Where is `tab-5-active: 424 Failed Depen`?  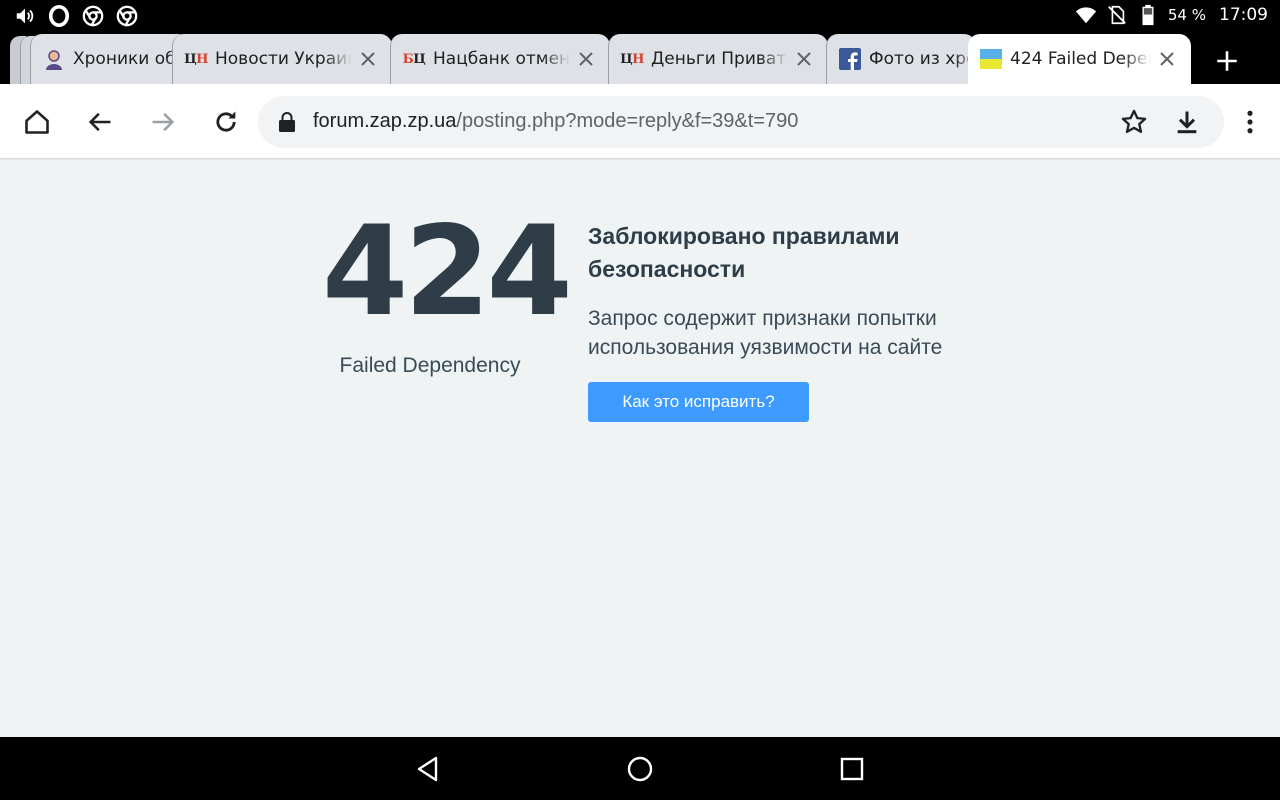 tab-5-active: 424 Failed Depen is located at coordinates (1079, 59).